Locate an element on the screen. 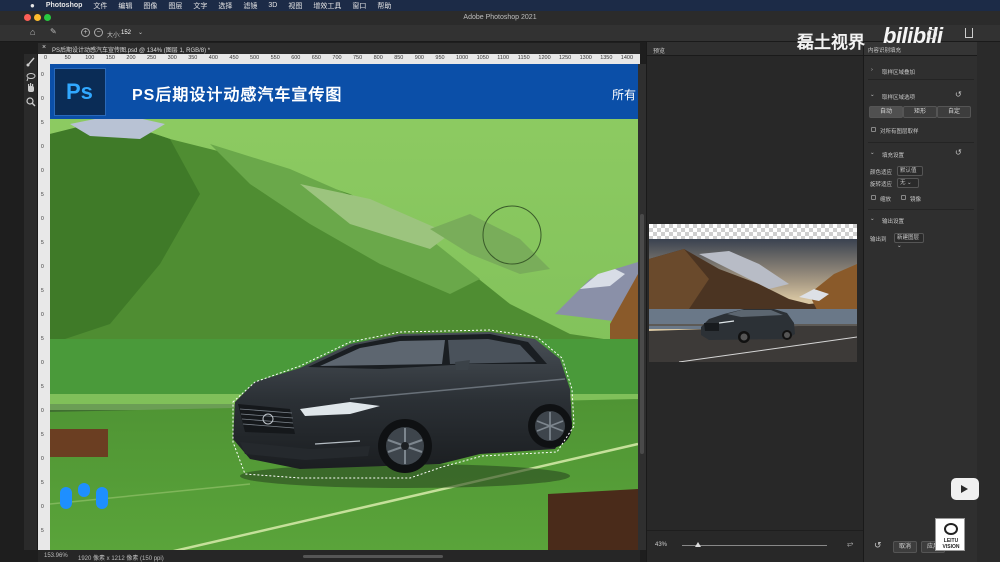  menu-help: 帮助 is located at coordinates (384, 6).